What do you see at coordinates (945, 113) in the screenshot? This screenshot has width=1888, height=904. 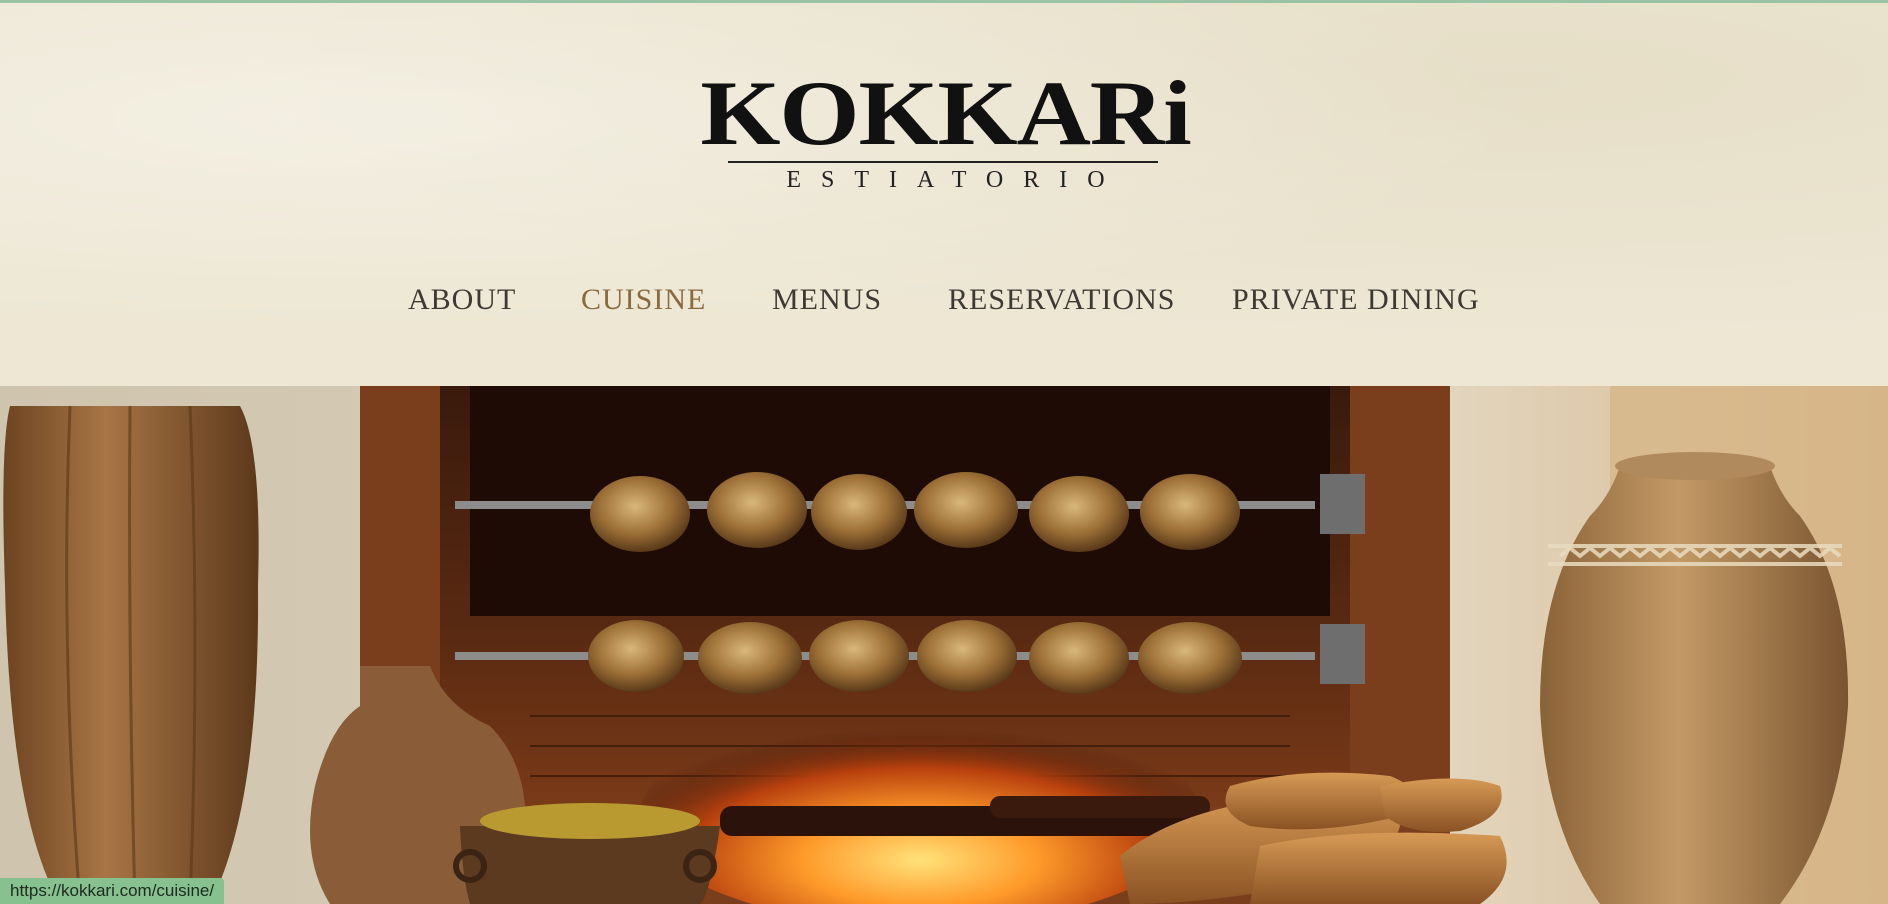 I see `logo-wordmark: KOKKARi` at bounding box center [945, 113].